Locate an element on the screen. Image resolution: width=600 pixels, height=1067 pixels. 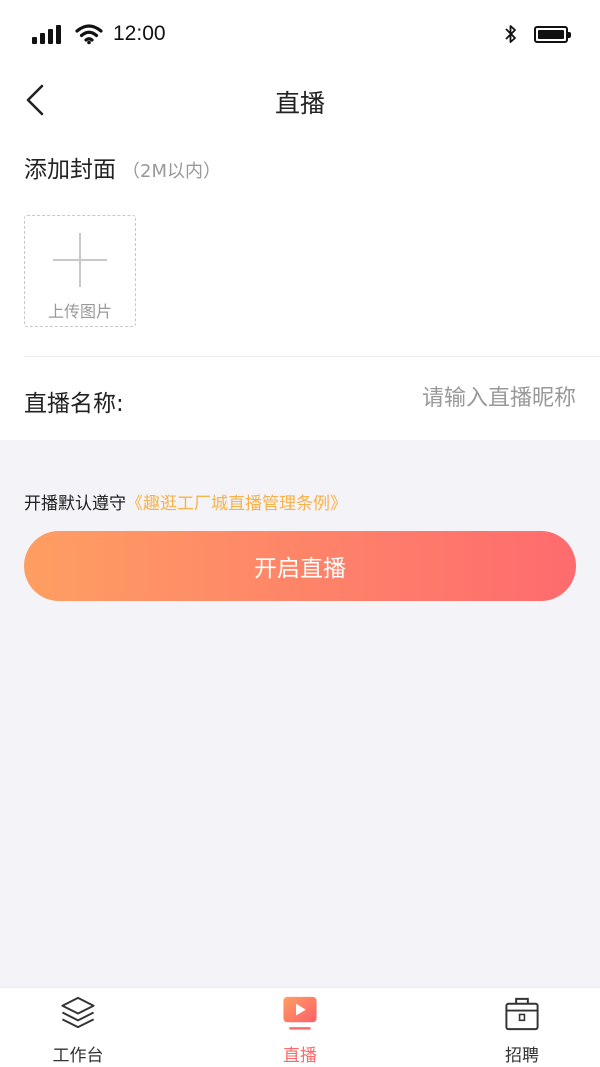
nav-bar: 直播 is located at coordinates (300, 100).